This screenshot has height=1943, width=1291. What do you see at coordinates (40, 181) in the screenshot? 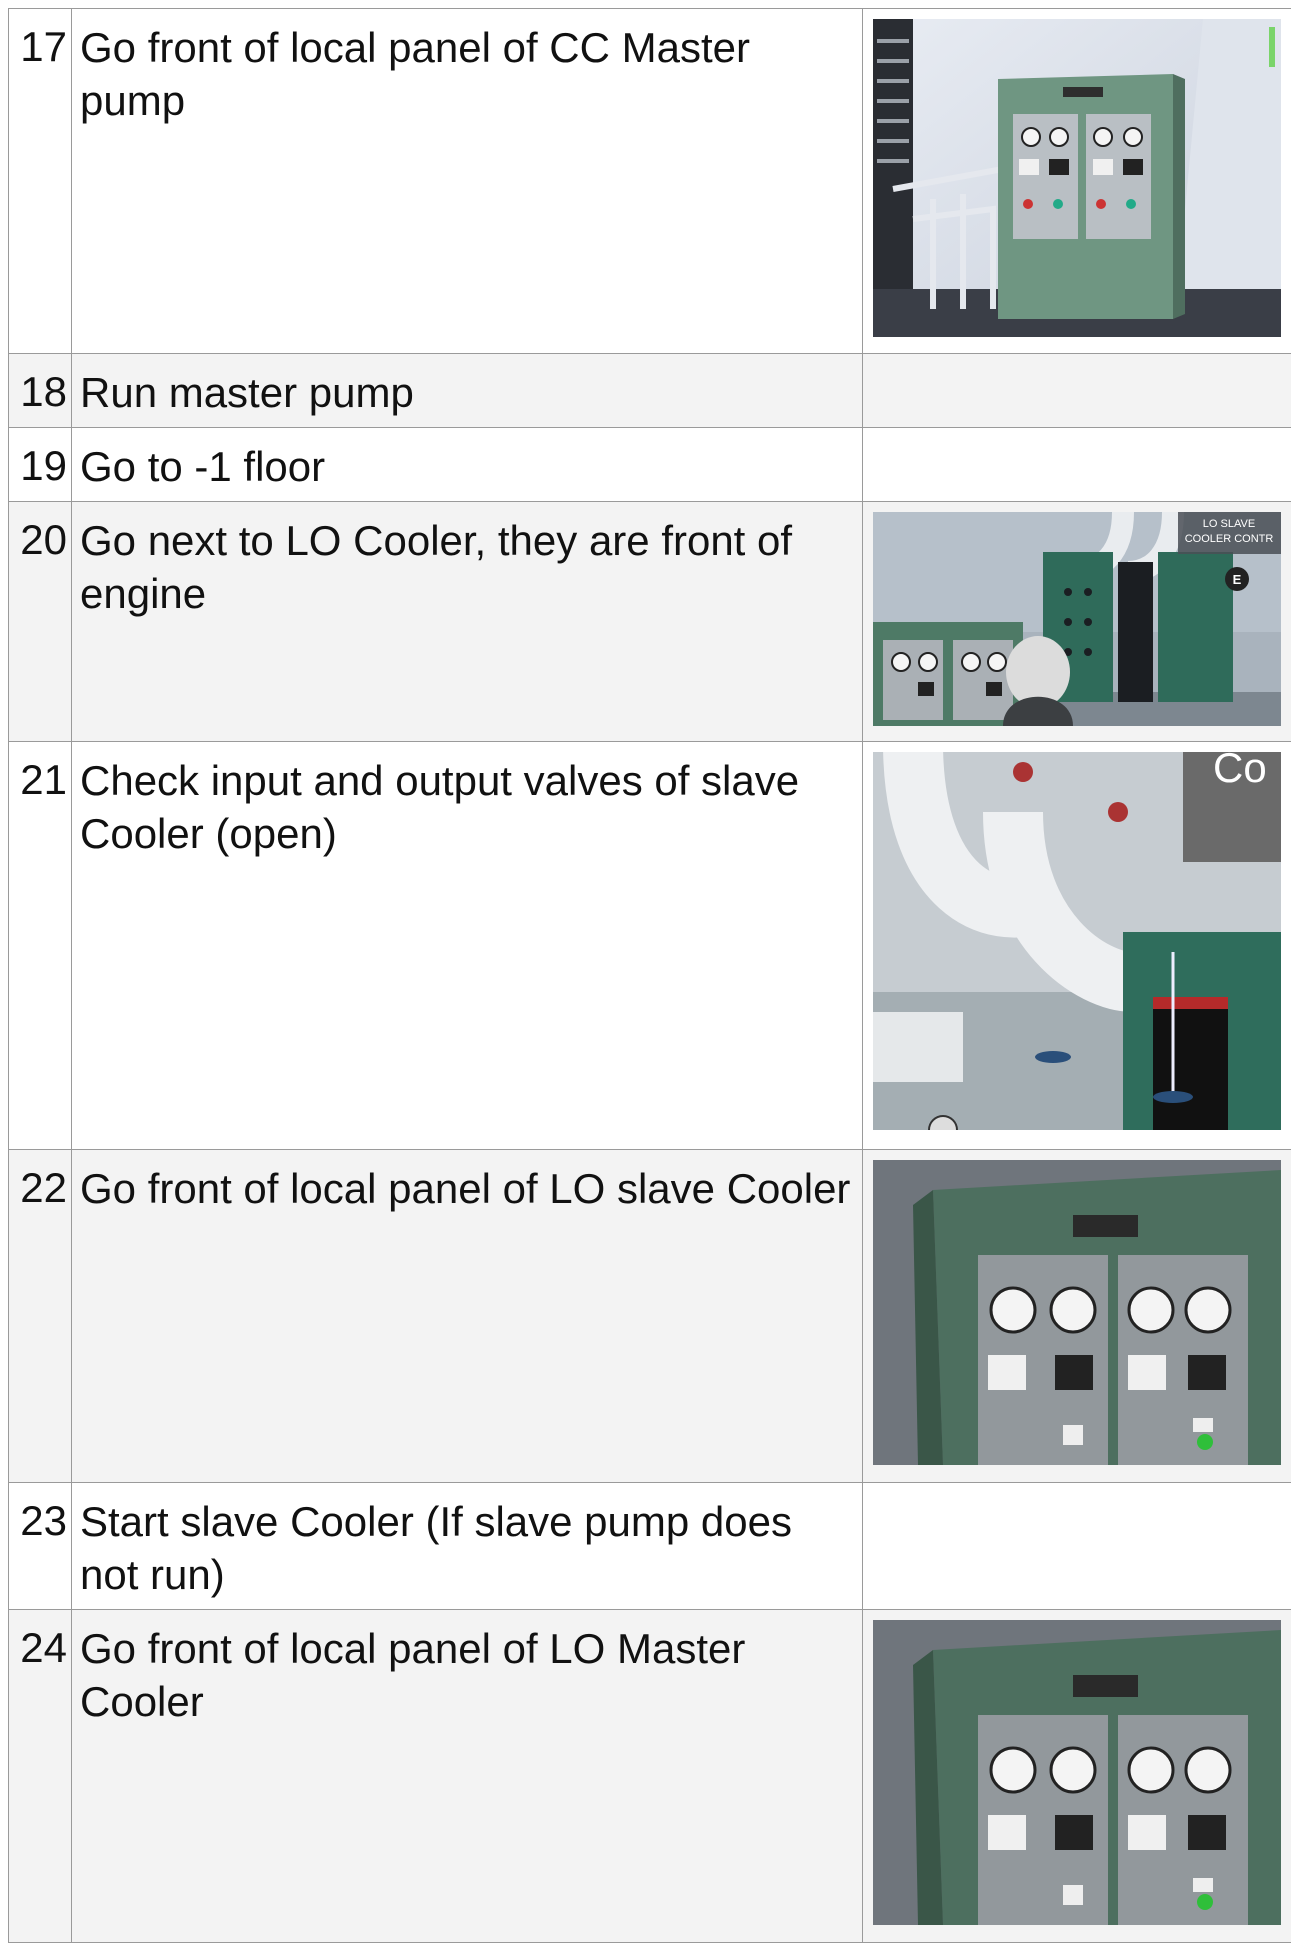
I see `step-number: 17` at bounding box center [40, 181].